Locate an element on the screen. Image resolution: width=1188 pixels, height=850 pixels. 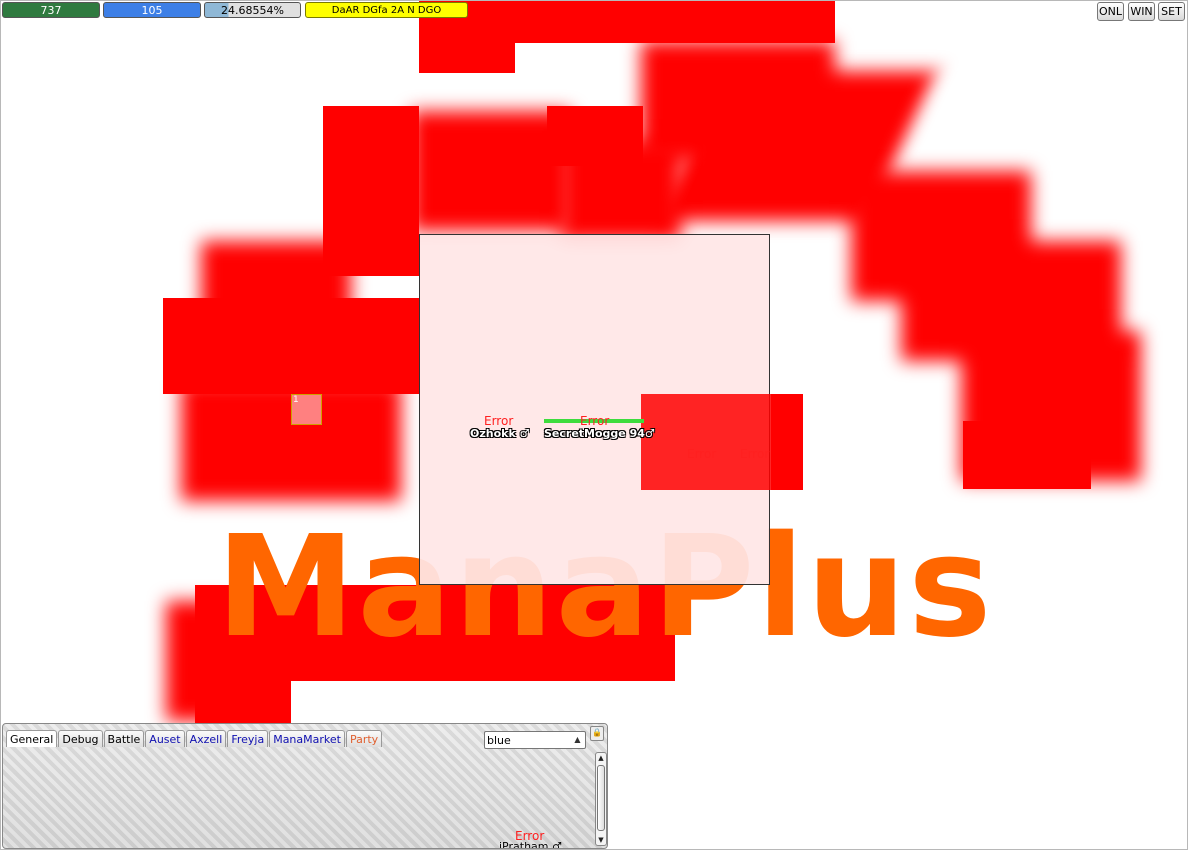
status-indicator: DaAR DGfa 2A N DGO is located at coordinates (386, 10).